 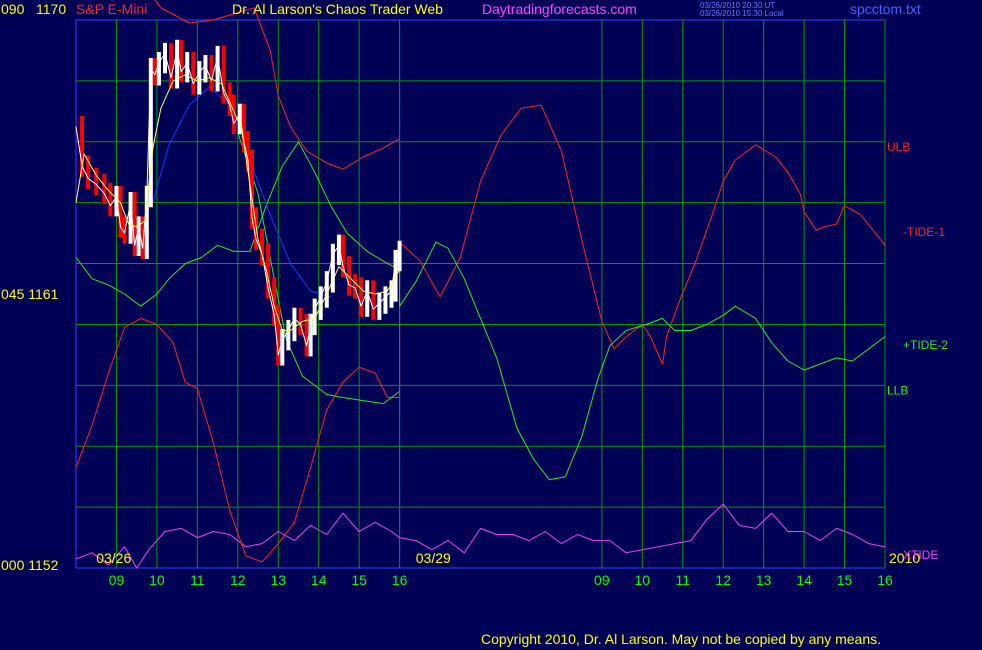 I want to click on label-tide1: -TIDE-1, so click(x=924, y=232).